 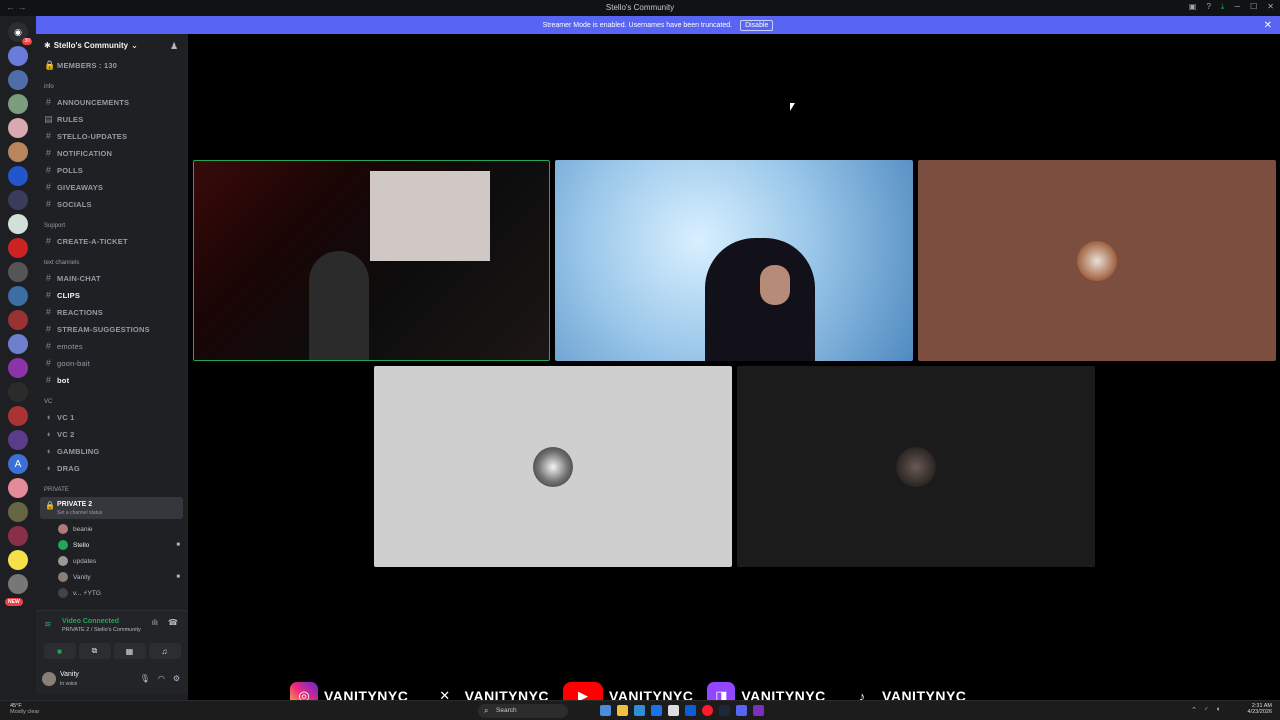 What do you see at coordinates (63, 119) in the screenshot?
I see `channel-rules: ▤ RULES` at bounding box center [63, 119].